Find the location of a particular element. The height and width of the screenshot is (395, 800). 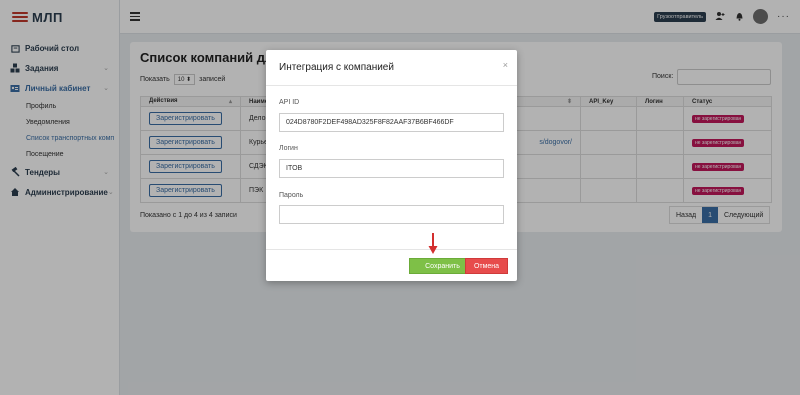

arrow-down-icon is located at coordinates (433, 243).